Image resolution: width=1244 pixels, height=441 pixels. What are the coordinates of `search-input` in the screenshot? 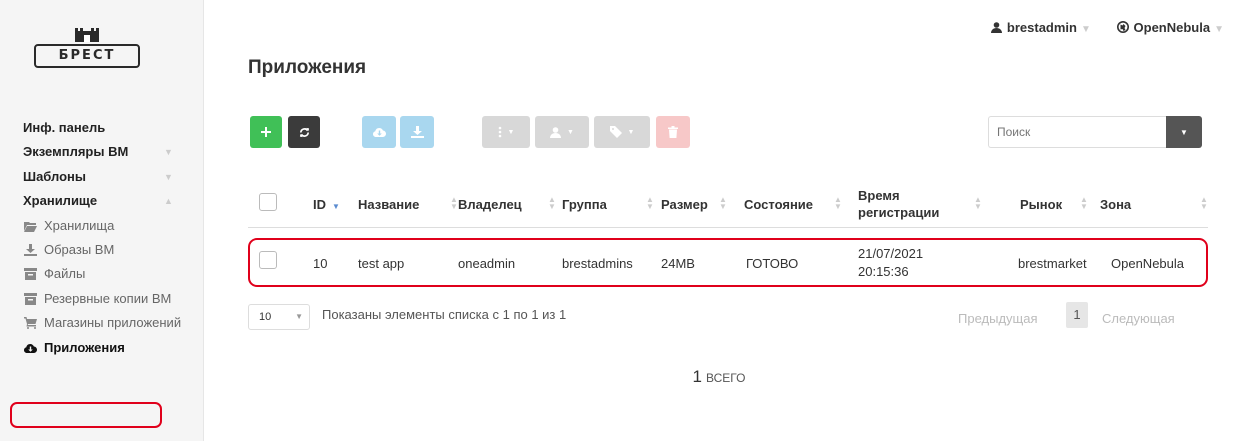 It's located at (1077, 132).